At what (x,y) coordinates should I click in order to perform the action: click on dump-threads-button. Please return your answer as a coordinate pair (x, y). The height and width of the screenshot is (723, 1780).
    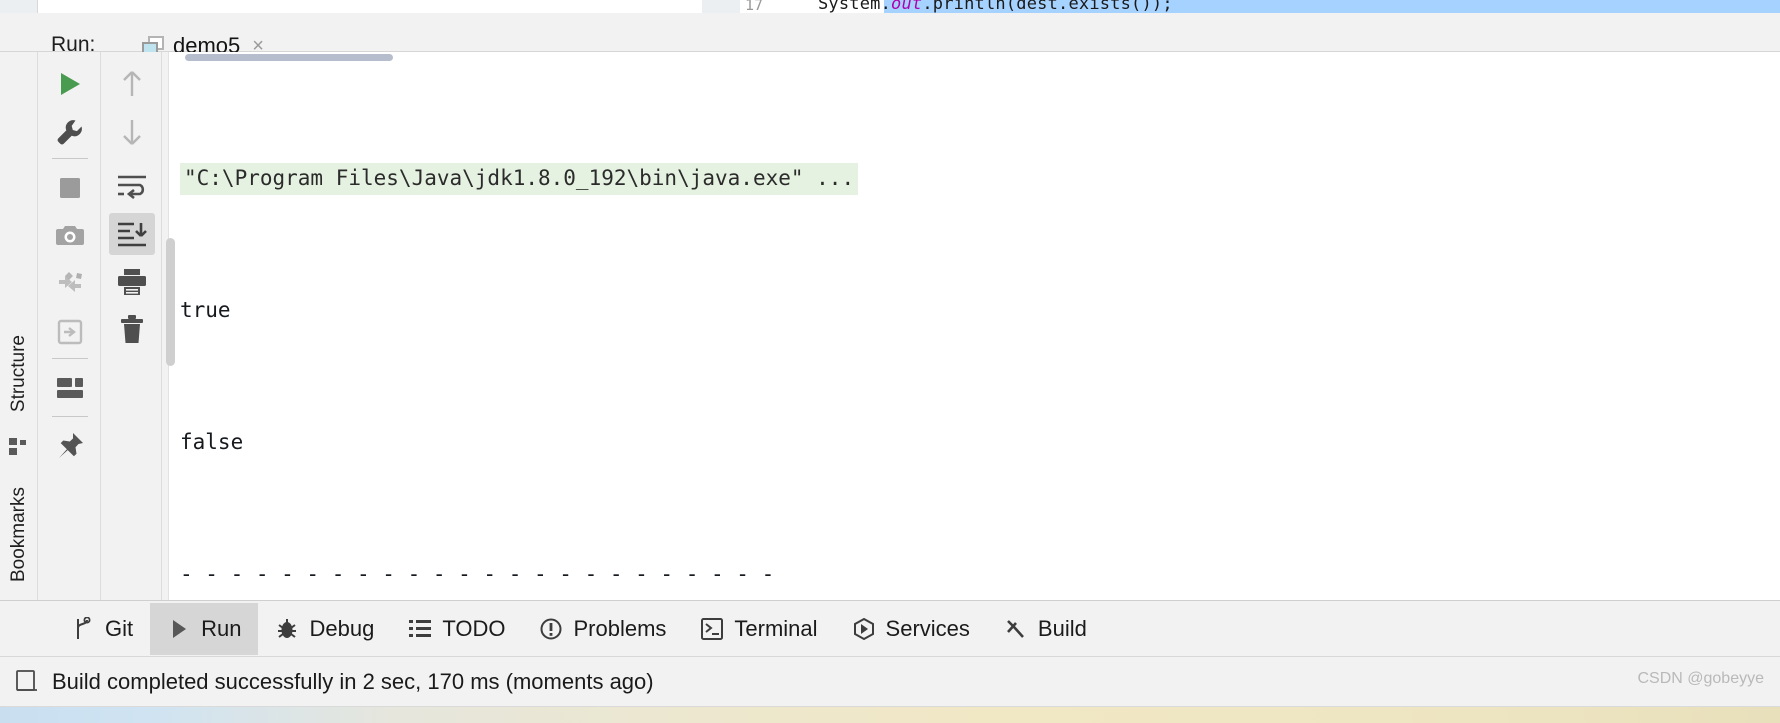
    Looking at the image, I should click on (70, 284).